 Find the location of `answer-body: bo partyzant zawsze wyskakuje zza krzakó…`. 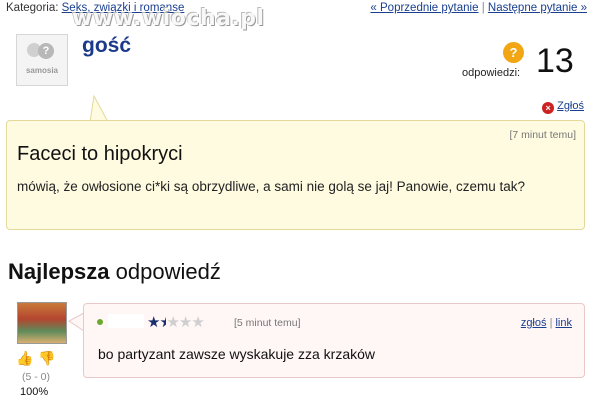

answer-body: bo partyzant zawsze wyskakuje zza krzakó… is located at coordinates (236, 354).